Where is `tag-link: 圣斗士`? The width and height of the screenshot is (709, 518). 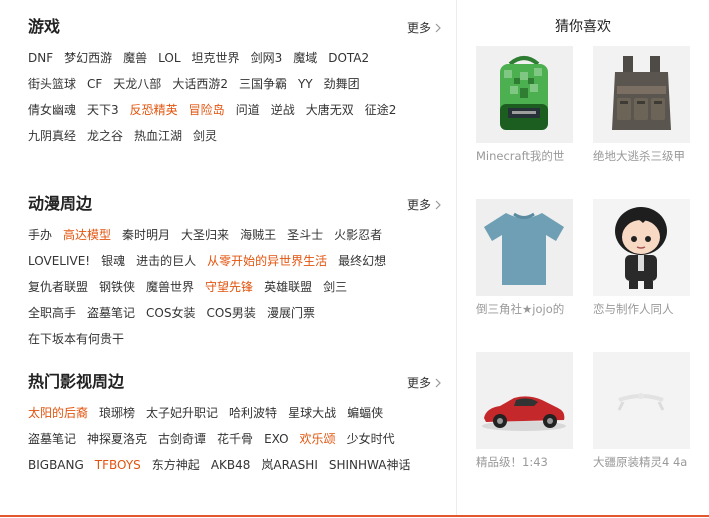 tag-link: 圣斗士 is located at coordinates (305, 235).